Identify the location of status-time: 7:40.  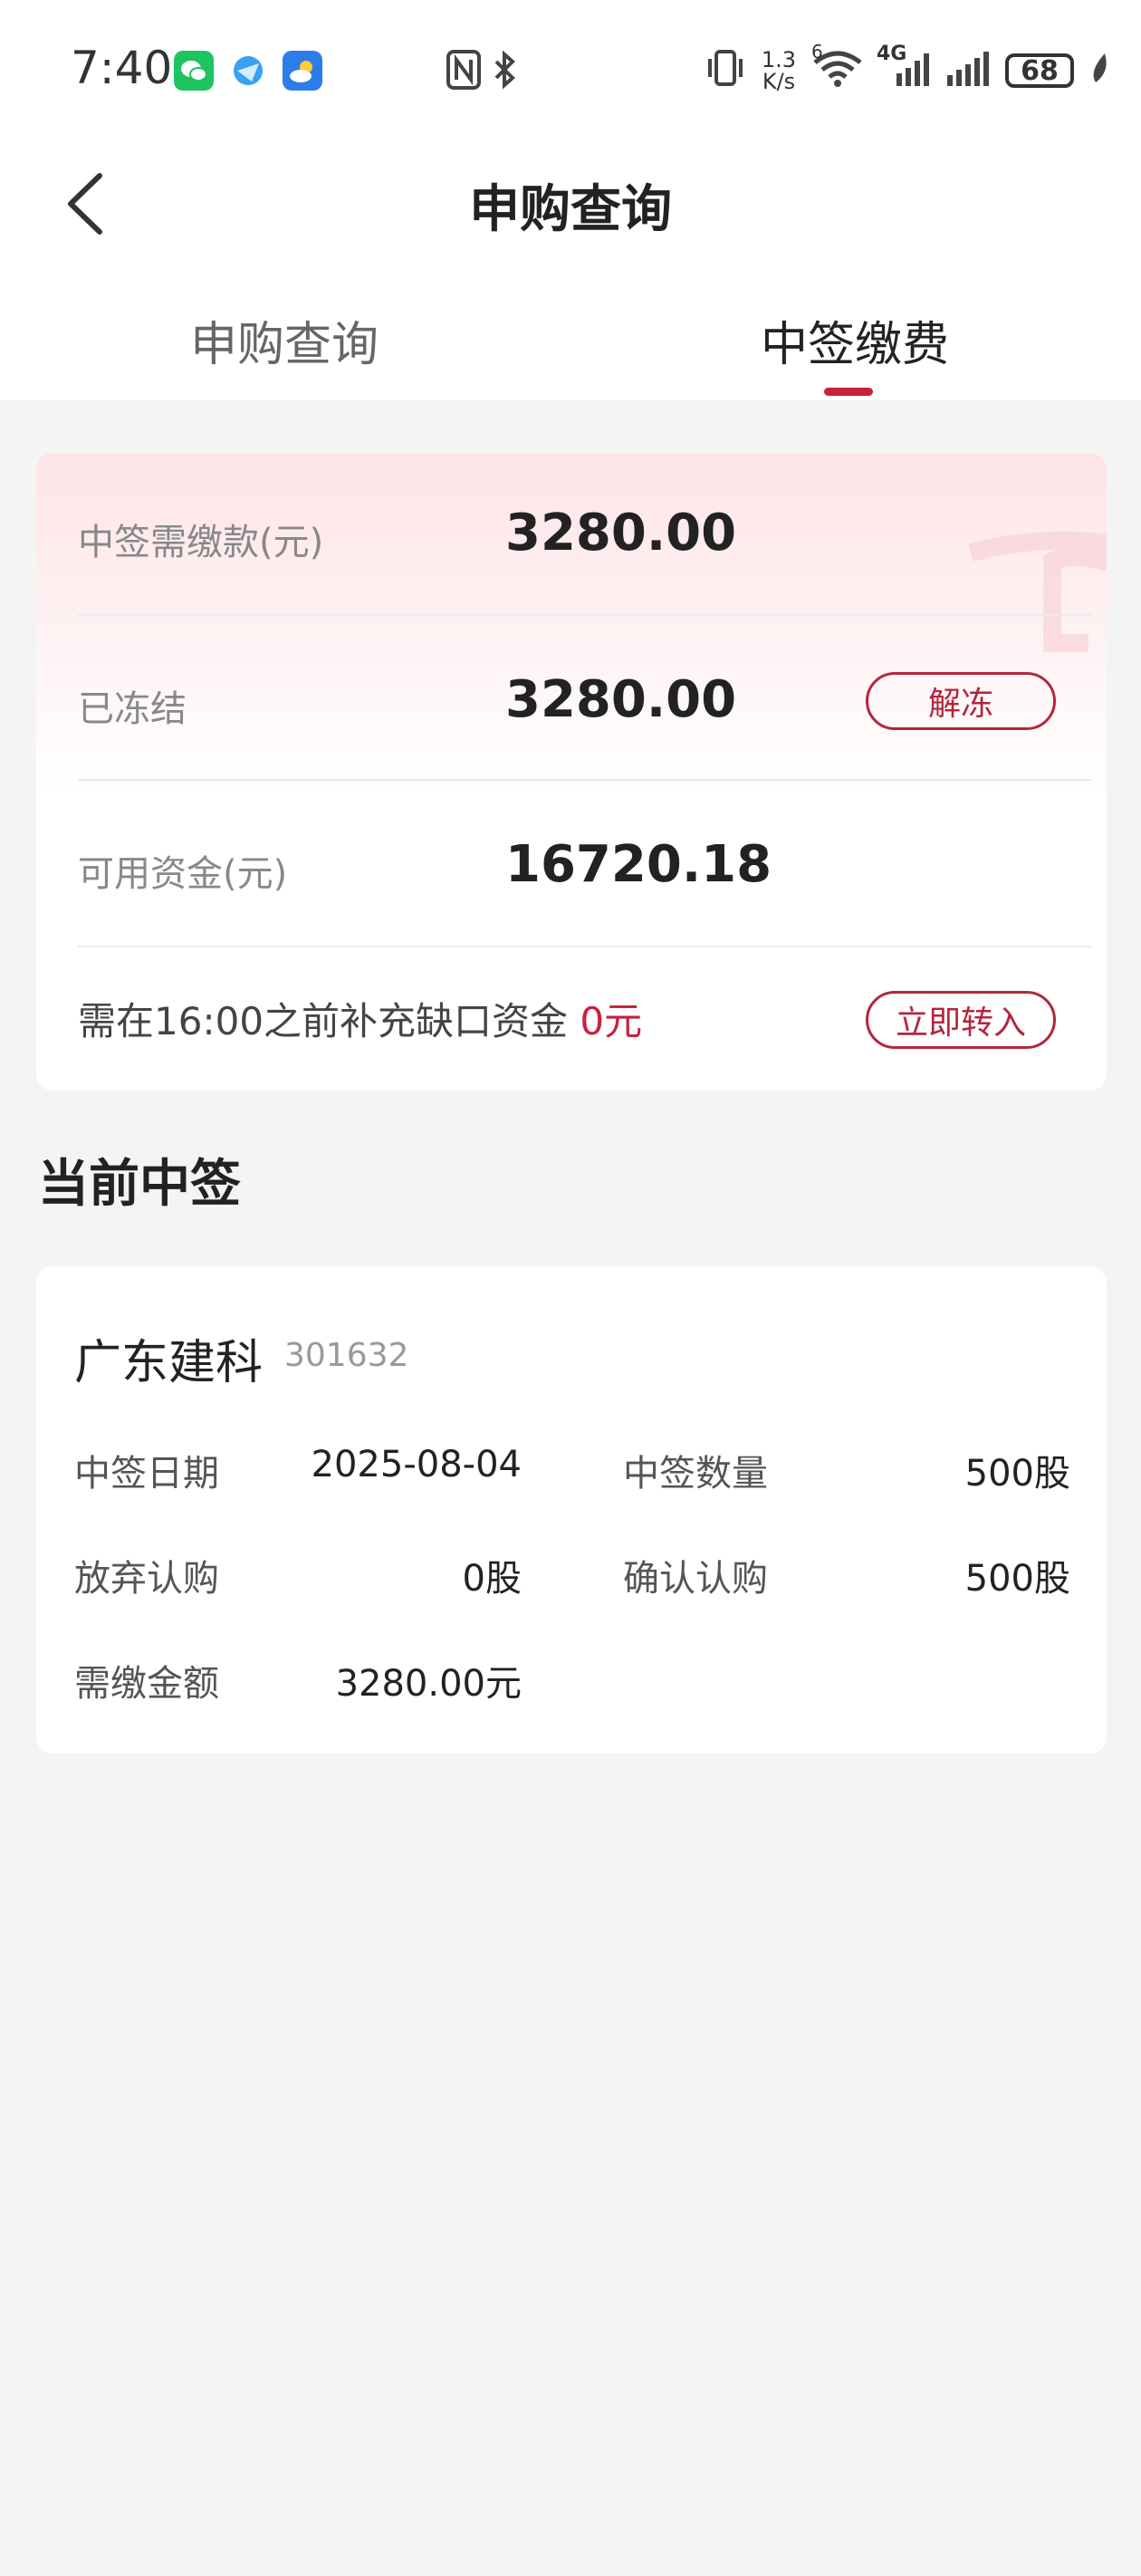
(122, 68).